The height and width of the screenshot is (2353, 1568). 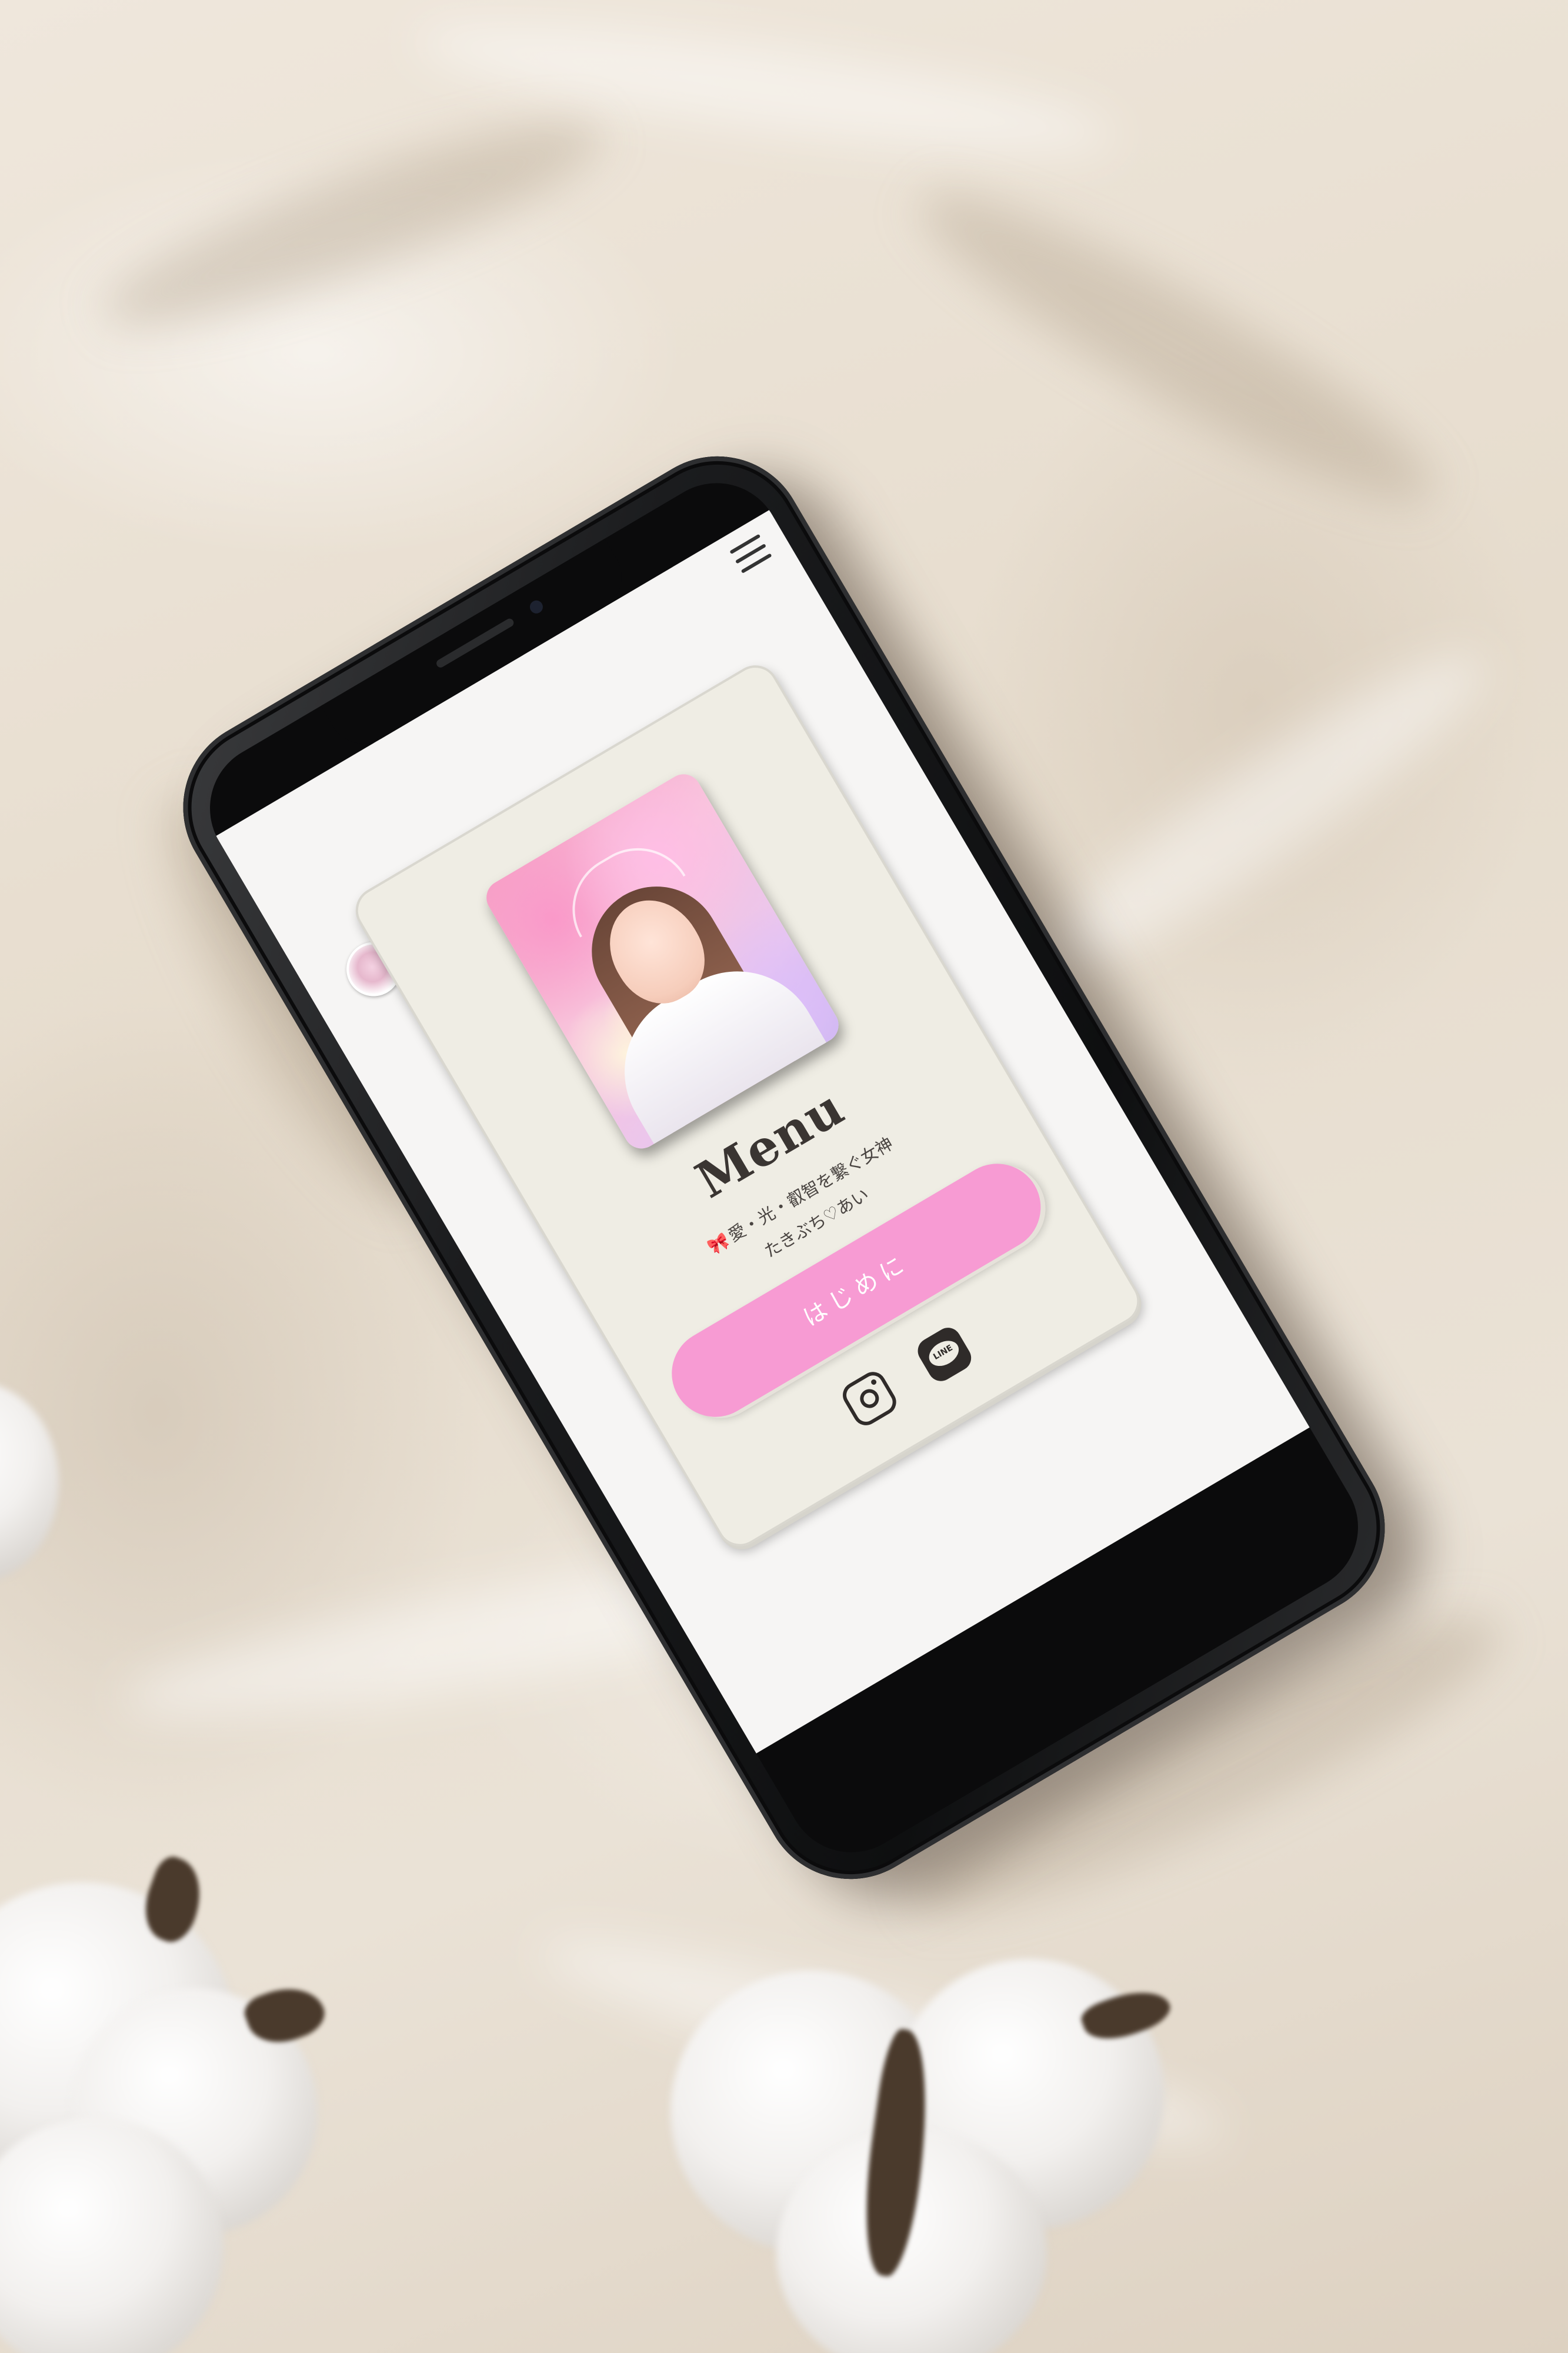 What do you see at coordinates (944, 1355) in the screenshot?
I see `line-icon: LINE` at bounding box center [944, 1355].